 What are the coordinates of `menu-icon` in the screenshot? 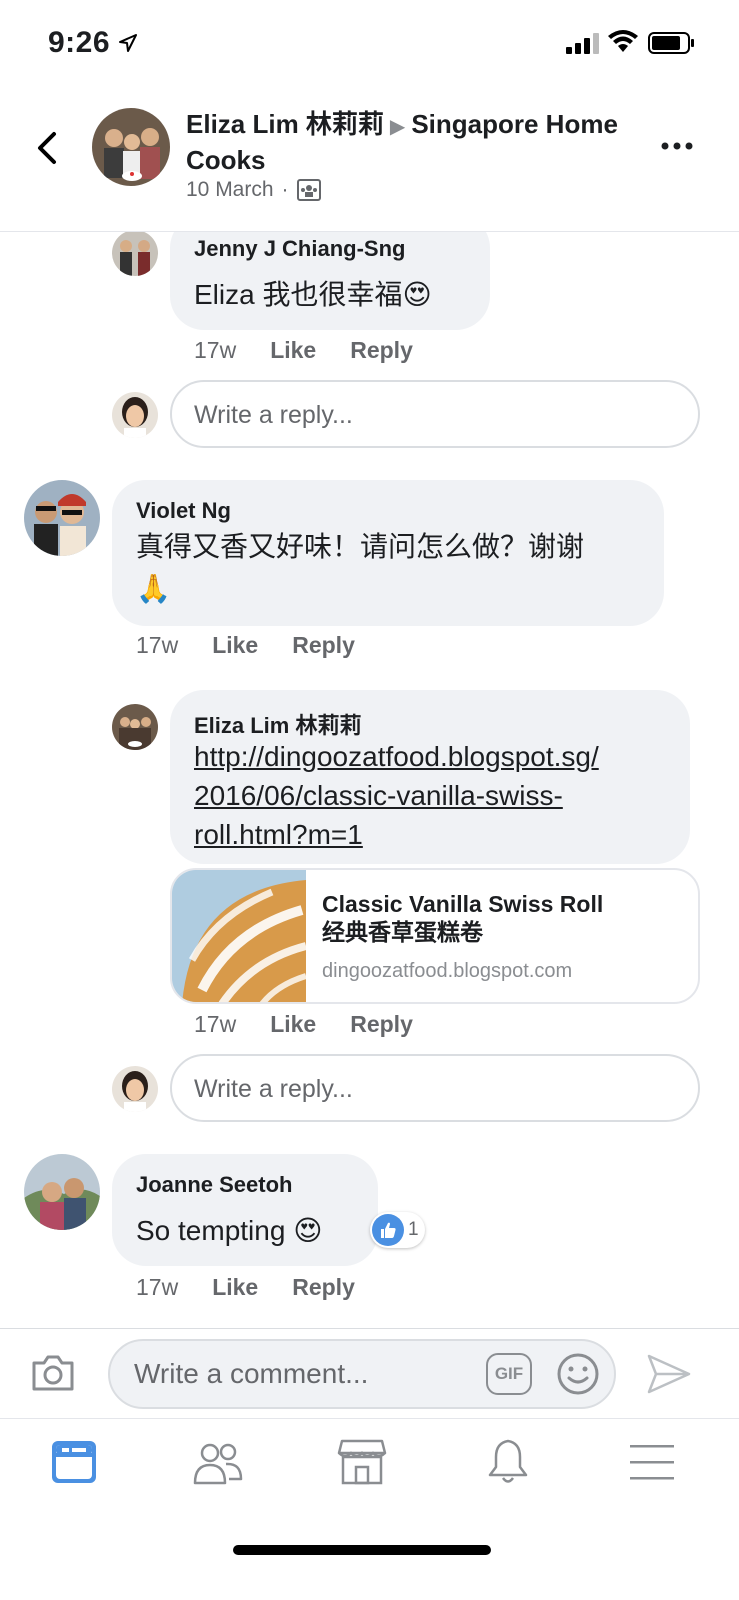 It's located at (652, 1462).